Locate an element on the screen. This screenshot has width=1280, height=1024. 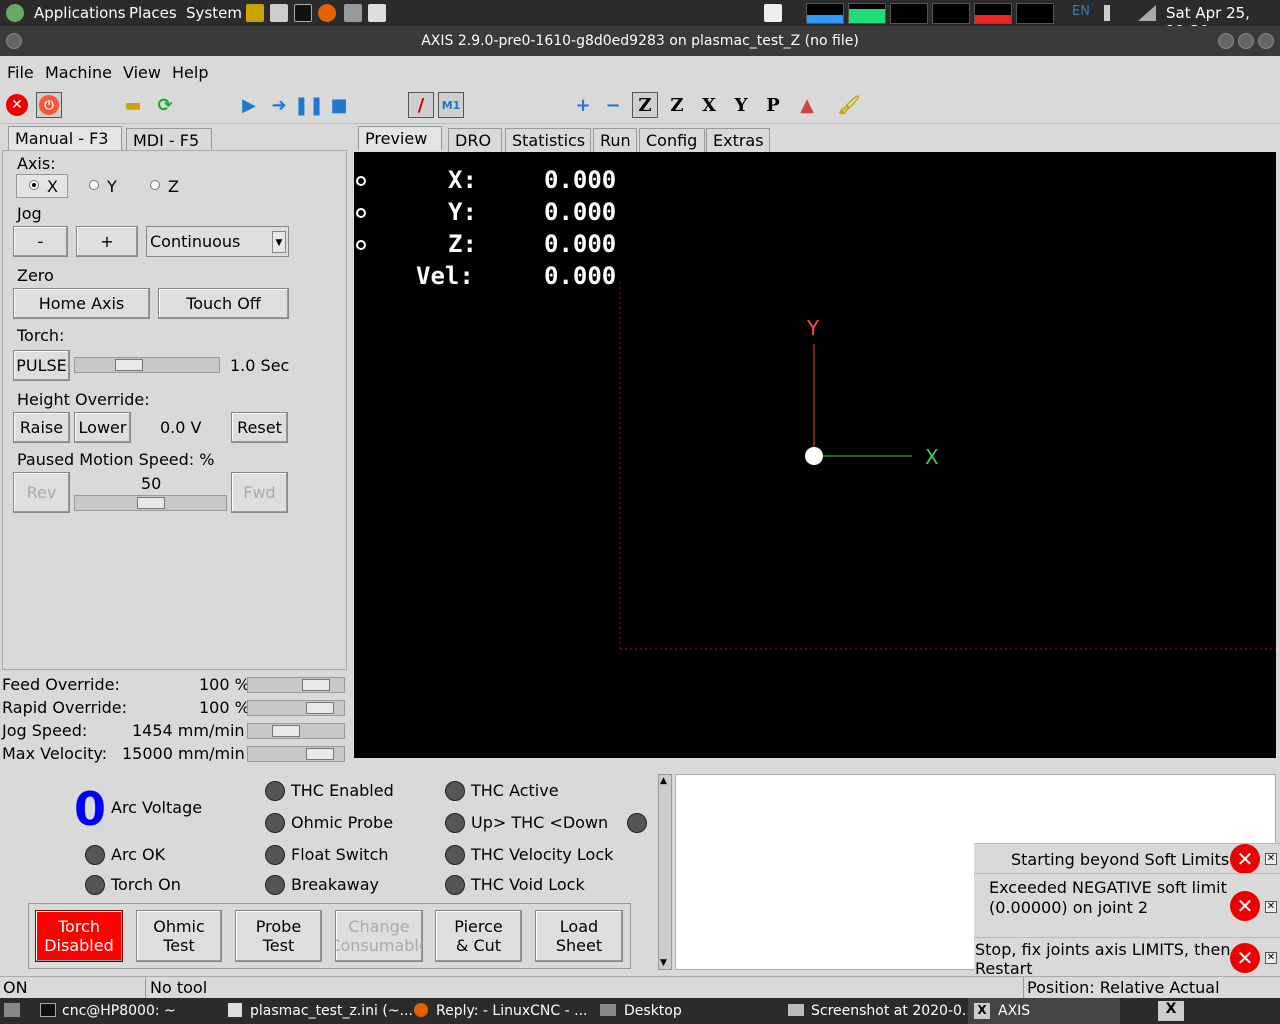
load-sheet-button: Load Sheet is located at coordinates (579, 936).